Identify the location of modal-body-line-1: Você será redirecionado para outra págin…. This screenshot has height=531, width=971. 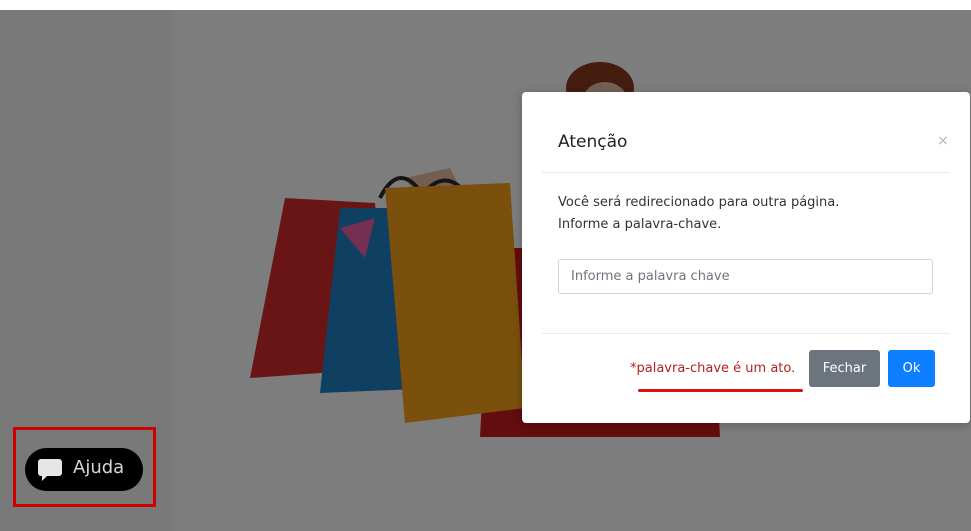
(699, 202).